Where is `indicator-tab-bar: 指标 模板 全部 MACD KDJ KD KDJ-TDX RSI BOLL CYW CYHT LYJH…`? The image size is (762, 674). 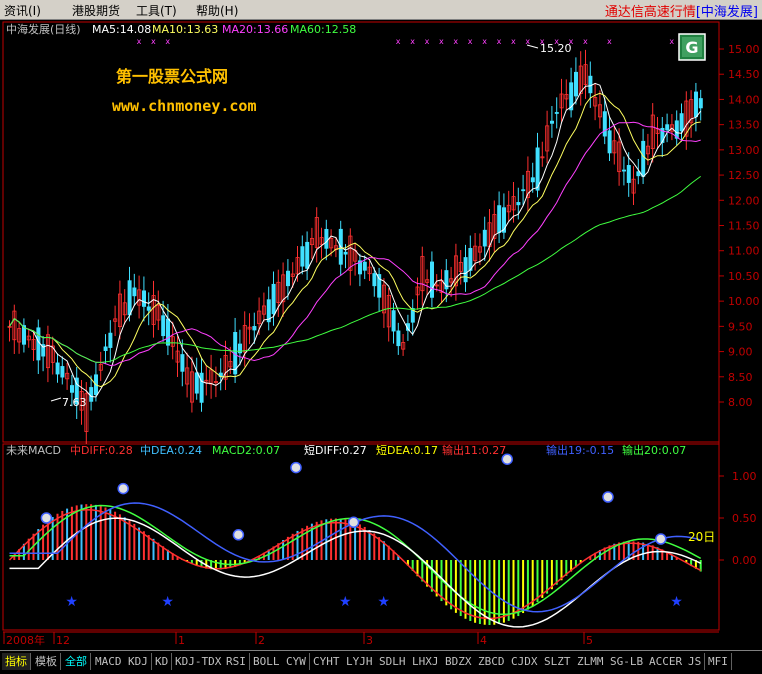 indicator-tab-bar: 指标 模板 全部 MACD KDJ KD KDJ-TDX RSI BOLL CYW CYHT LYJH… is located at coordinates (381, 662).